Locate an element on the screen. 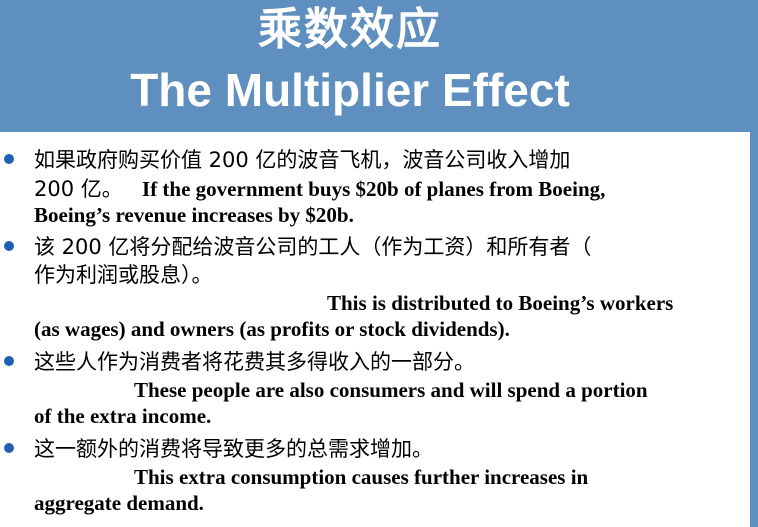 The height and width of the screenshot is (527, 758). slide-title-english: The Multiplier Effect is located at coordinates (350, 90).